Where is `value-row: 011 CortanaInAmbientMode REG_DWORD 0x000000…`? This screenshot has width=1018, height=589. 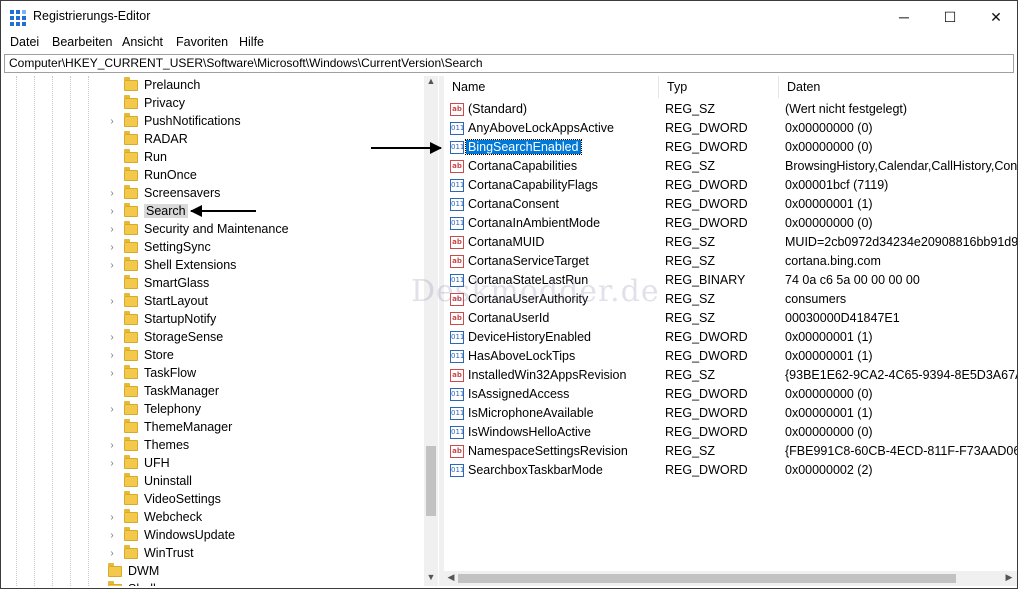
value-row: 011 CortanaInAmbientMode REG_DWORD 0x000000… is located at coordinates (730, 223).